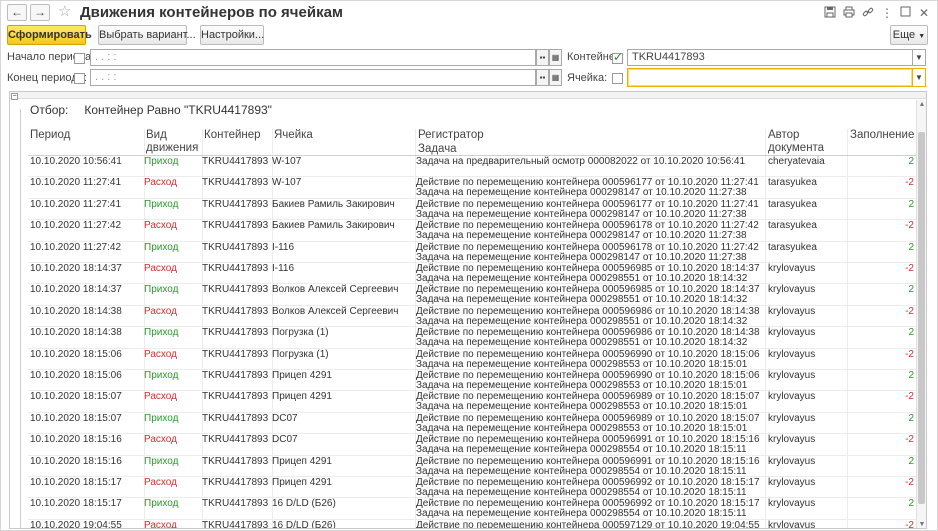 The image size is (938, 531). Describe the element at coordinates (921, 318) in the screenshot. I see `scroll-thumb` at that location.